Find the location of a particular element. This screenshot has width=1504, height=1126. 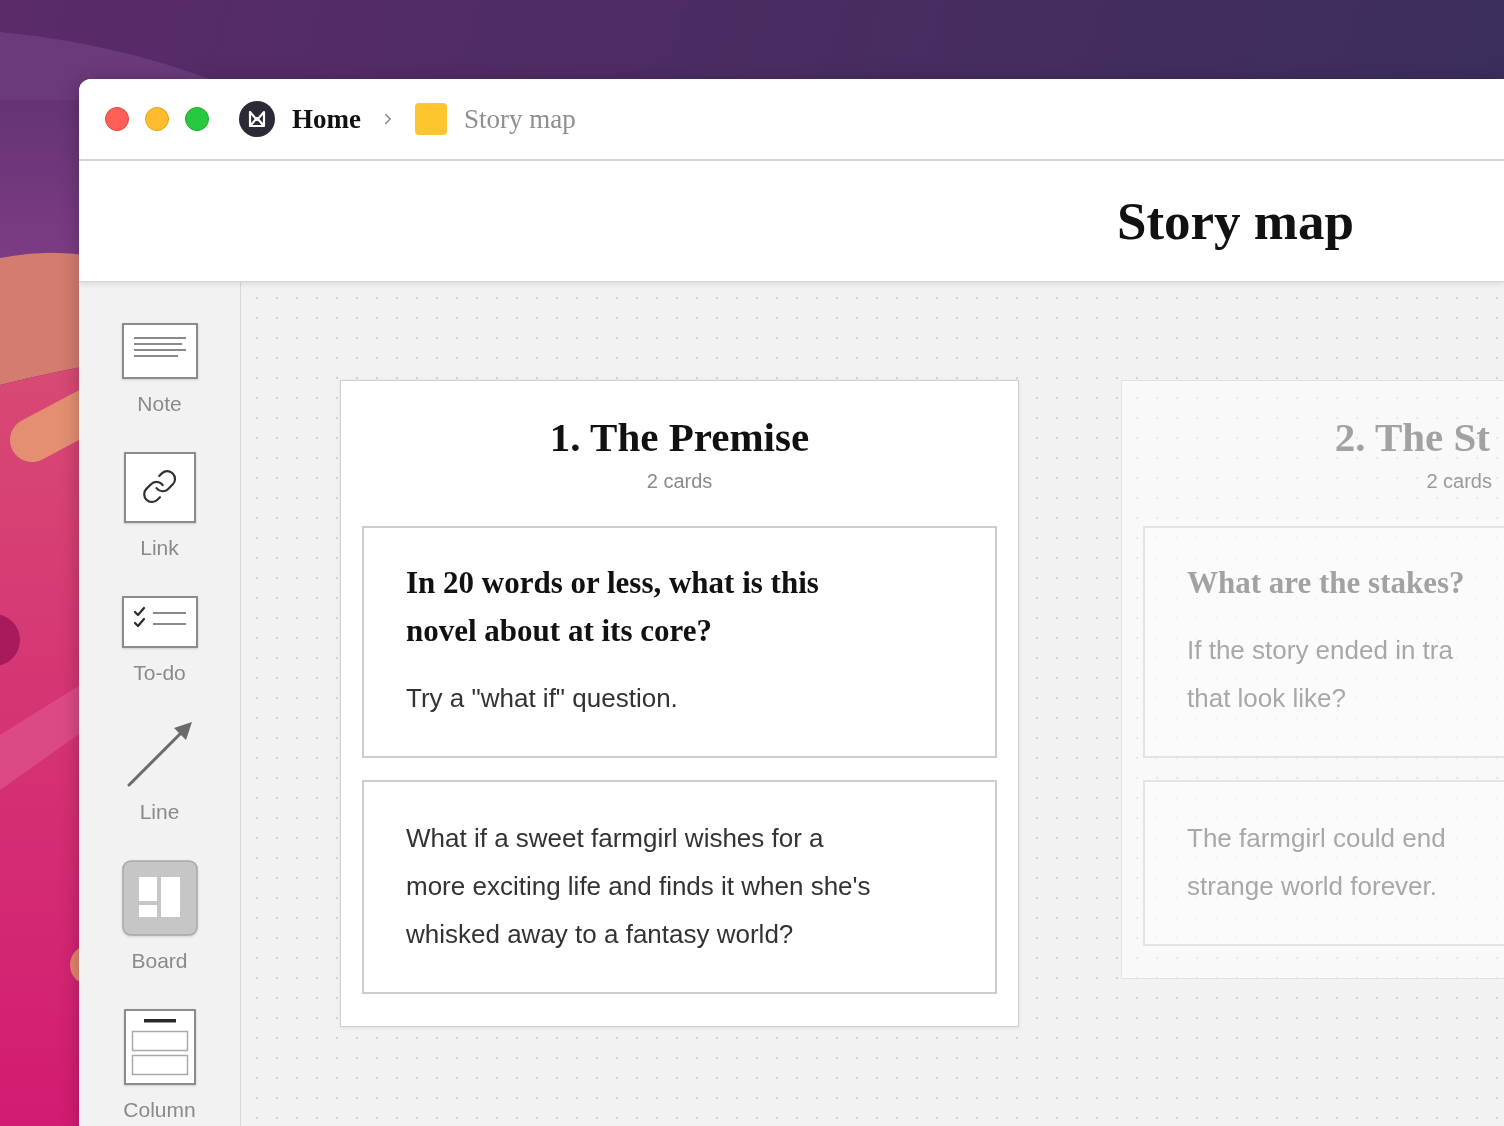

card-text: If the story ended in tra that look like? is located at coordinates (1320, 674).